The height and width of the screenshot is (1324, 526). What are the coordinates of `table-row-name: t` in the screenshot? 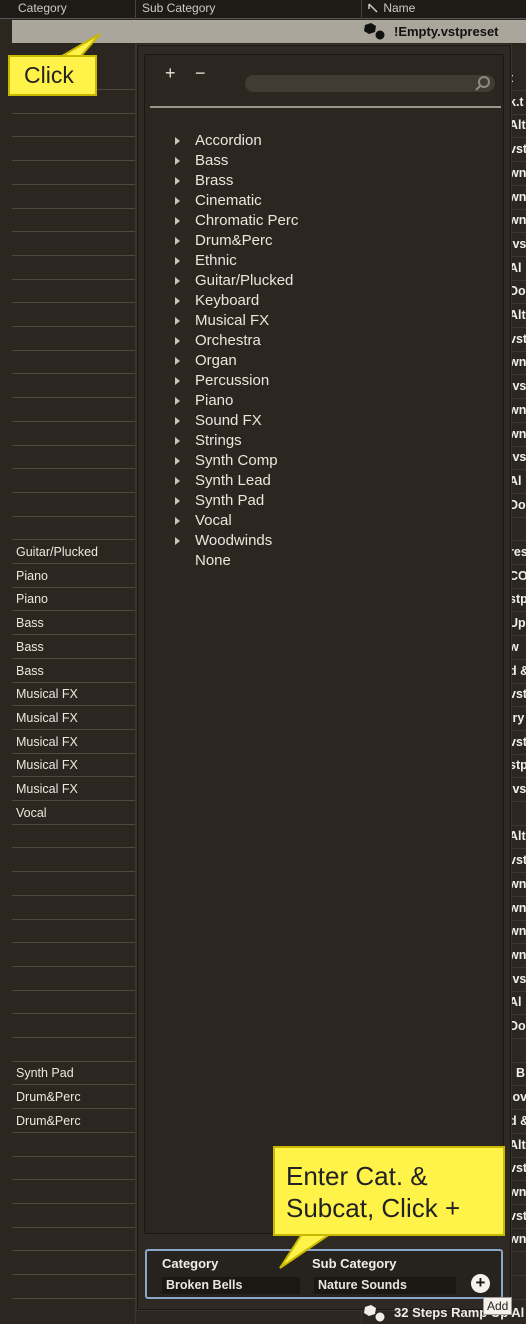 It's located at (517, 79).